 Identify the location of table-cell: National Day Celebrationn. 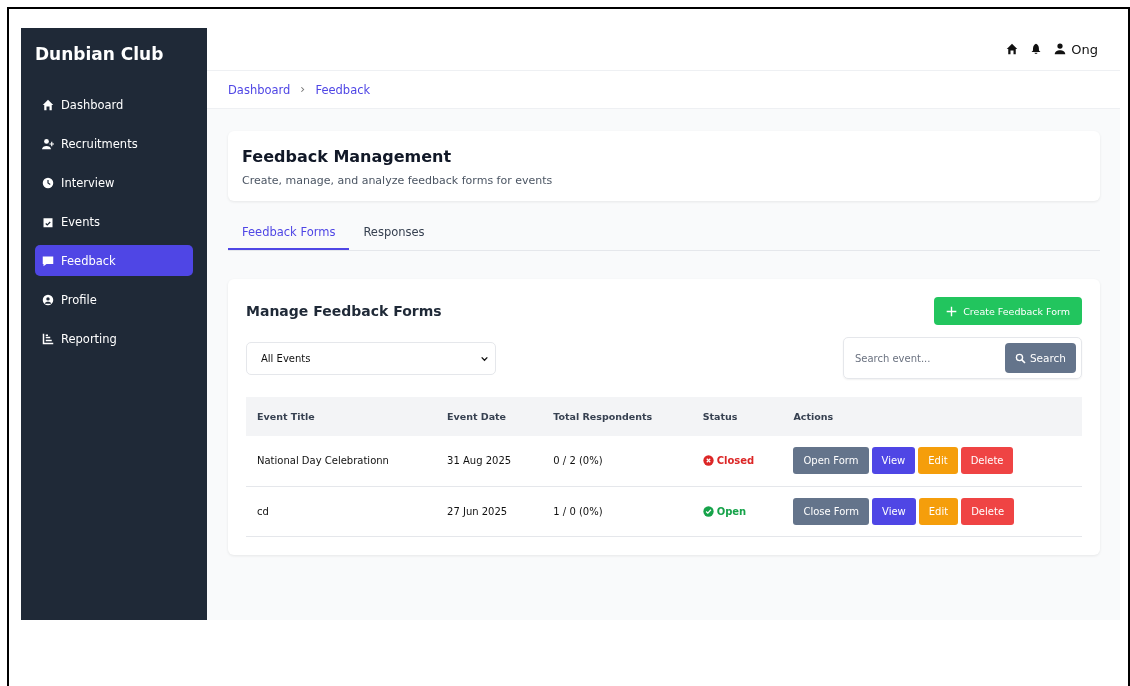
(341, 461).